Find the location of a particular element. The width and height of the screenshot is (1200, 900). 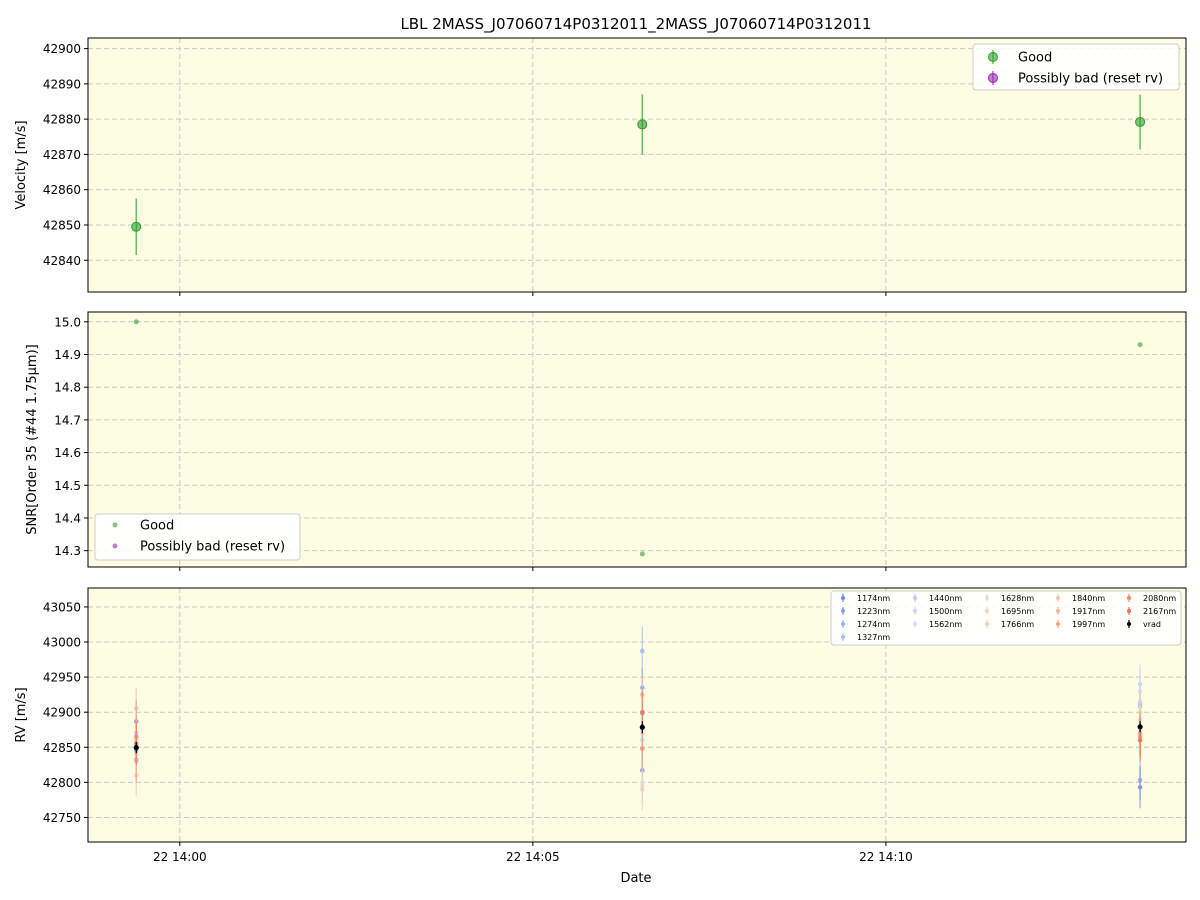

legend-label: 2080nm is located at coordinates (1159, 598).